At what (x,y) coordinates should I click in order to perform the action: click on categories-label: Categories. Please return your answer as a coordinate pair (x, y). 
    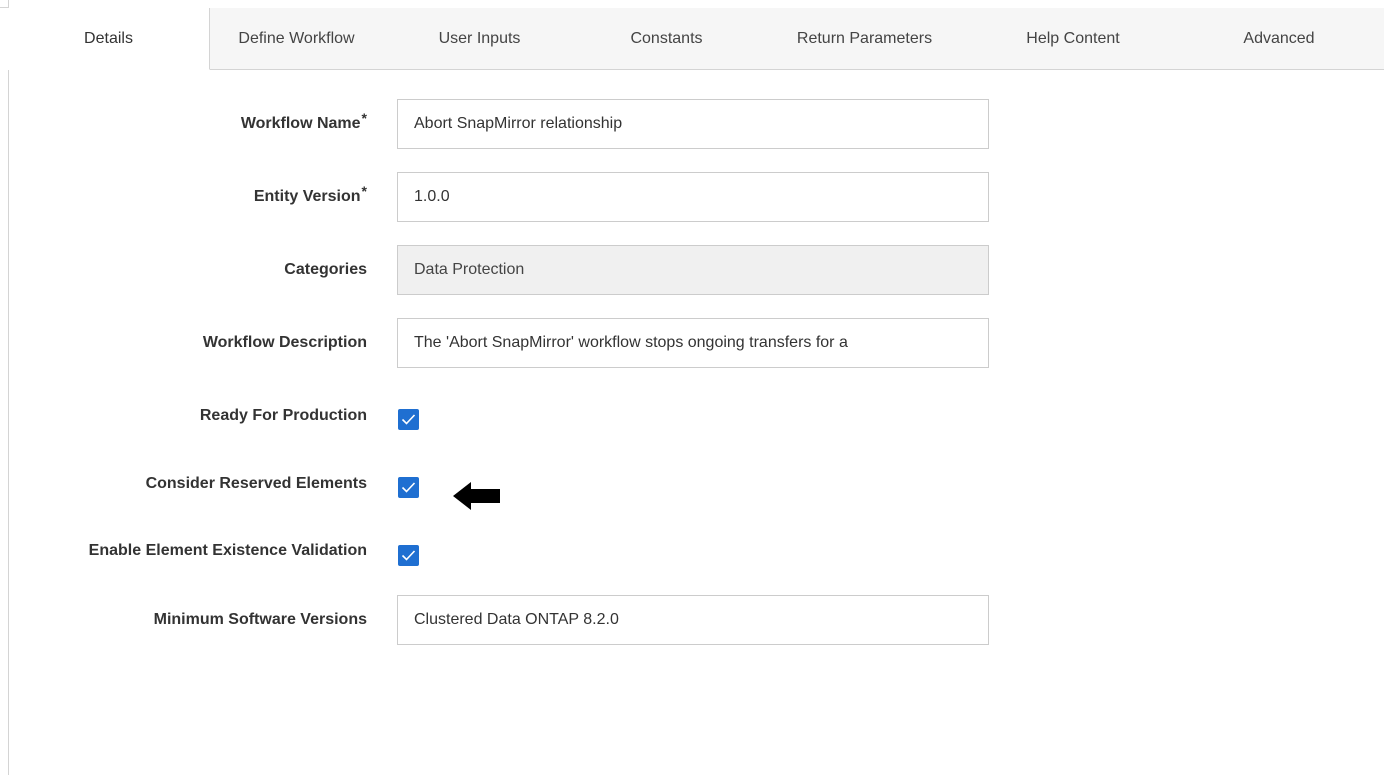
    Looking at the image, I should click on (325, 269).